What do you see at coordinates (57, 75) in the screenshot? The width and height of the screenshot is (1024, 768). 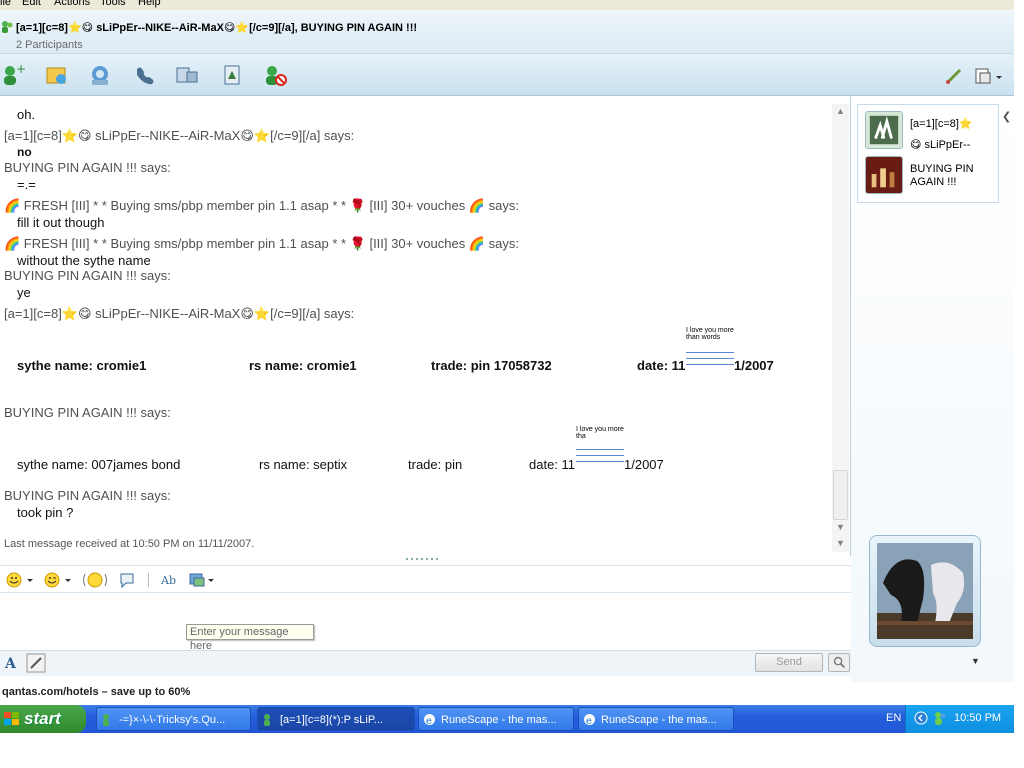 I see `share-files-icon` at bounding box center [57, 75].